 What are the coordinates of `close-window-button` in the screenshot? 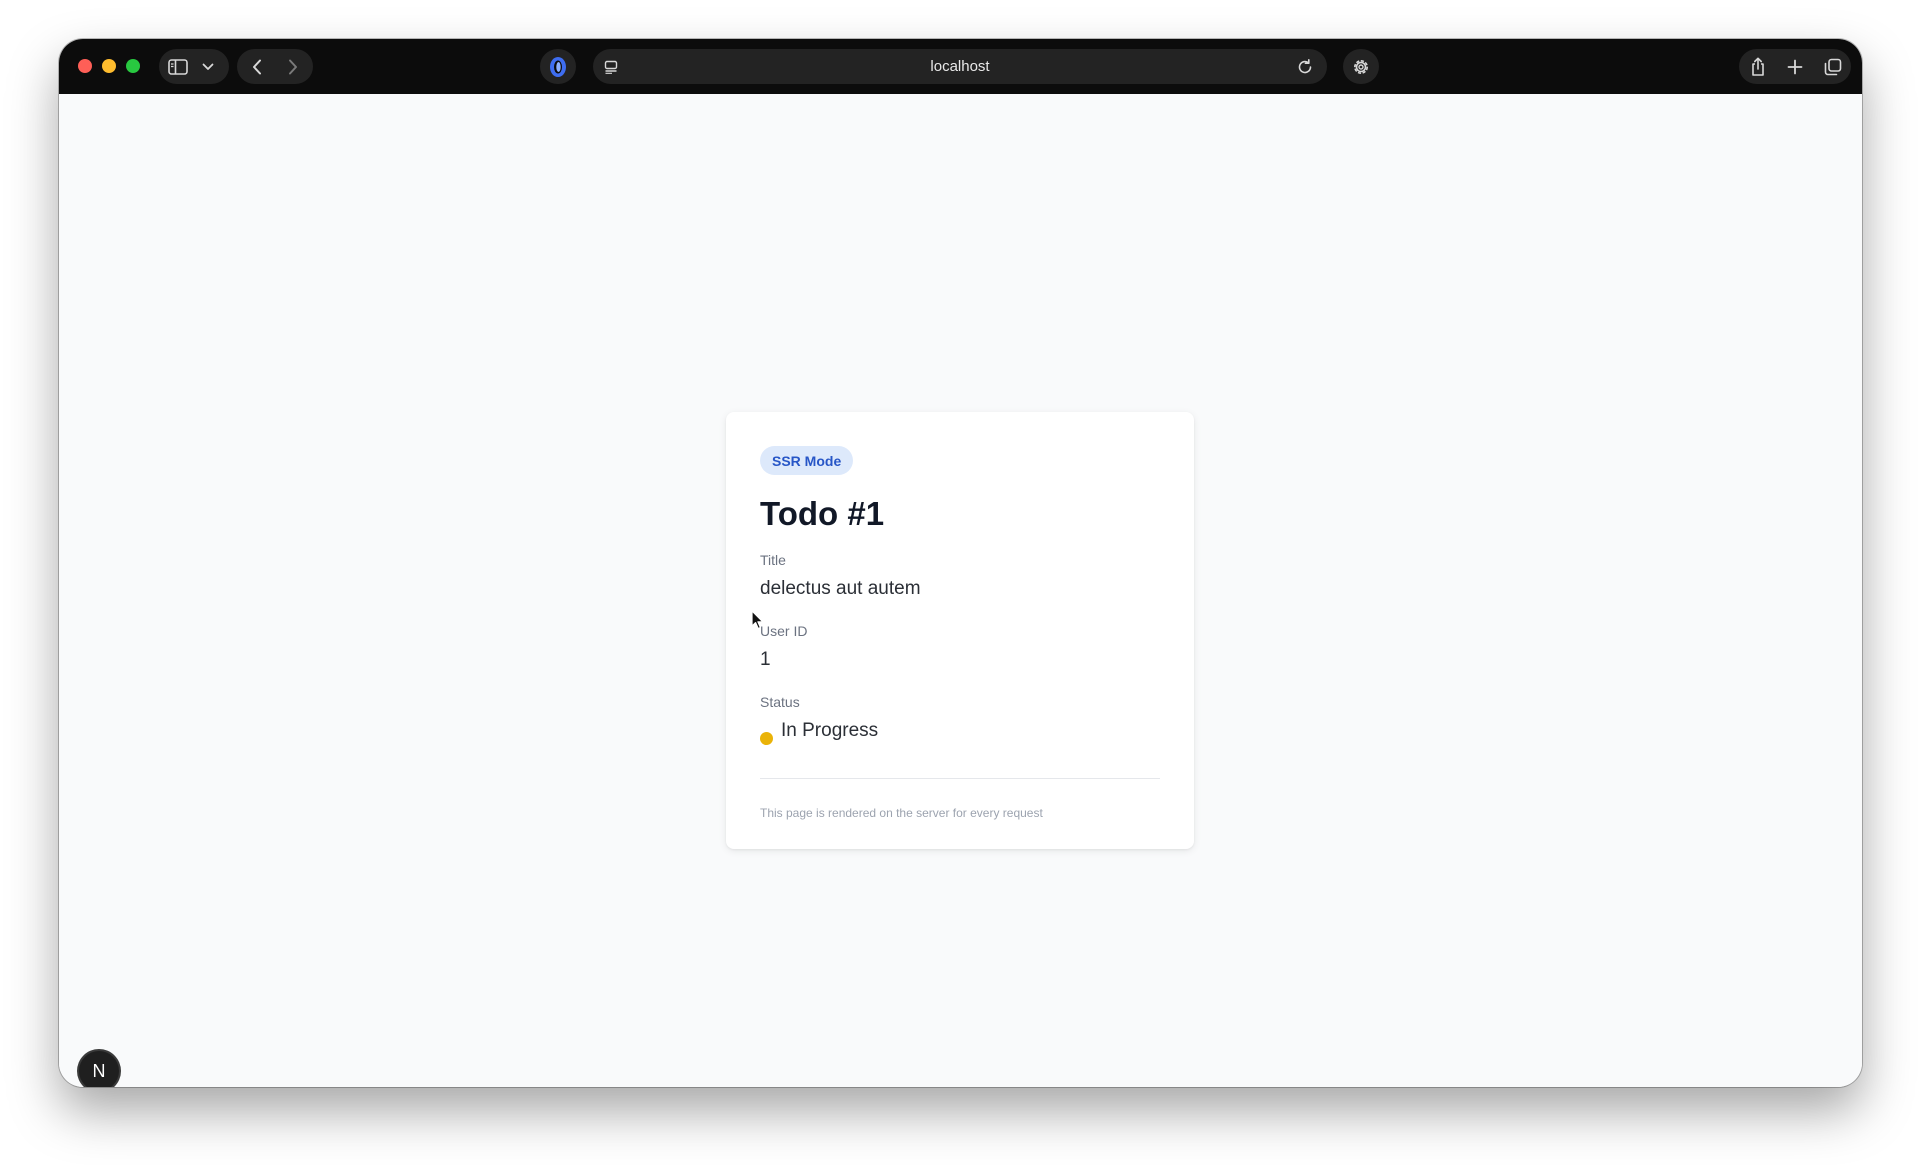 It's located at (85, 66).